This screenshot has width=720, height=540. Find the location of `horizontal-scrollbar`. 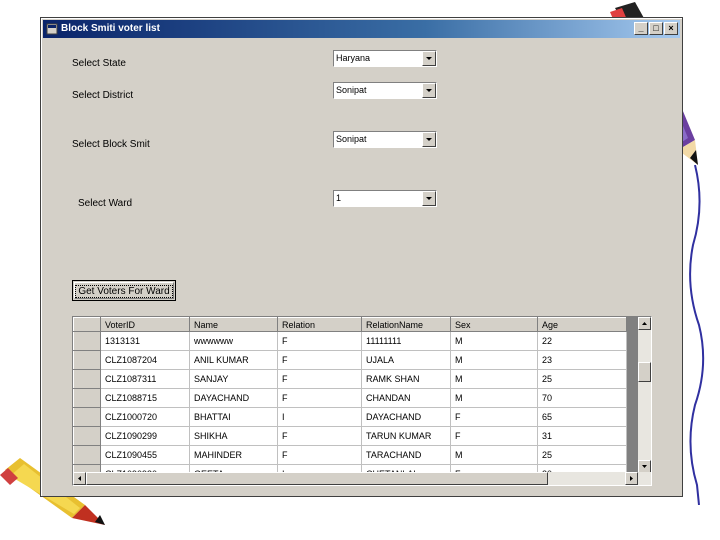

horizontal-scrollbar is located at coordinates (362, 478).